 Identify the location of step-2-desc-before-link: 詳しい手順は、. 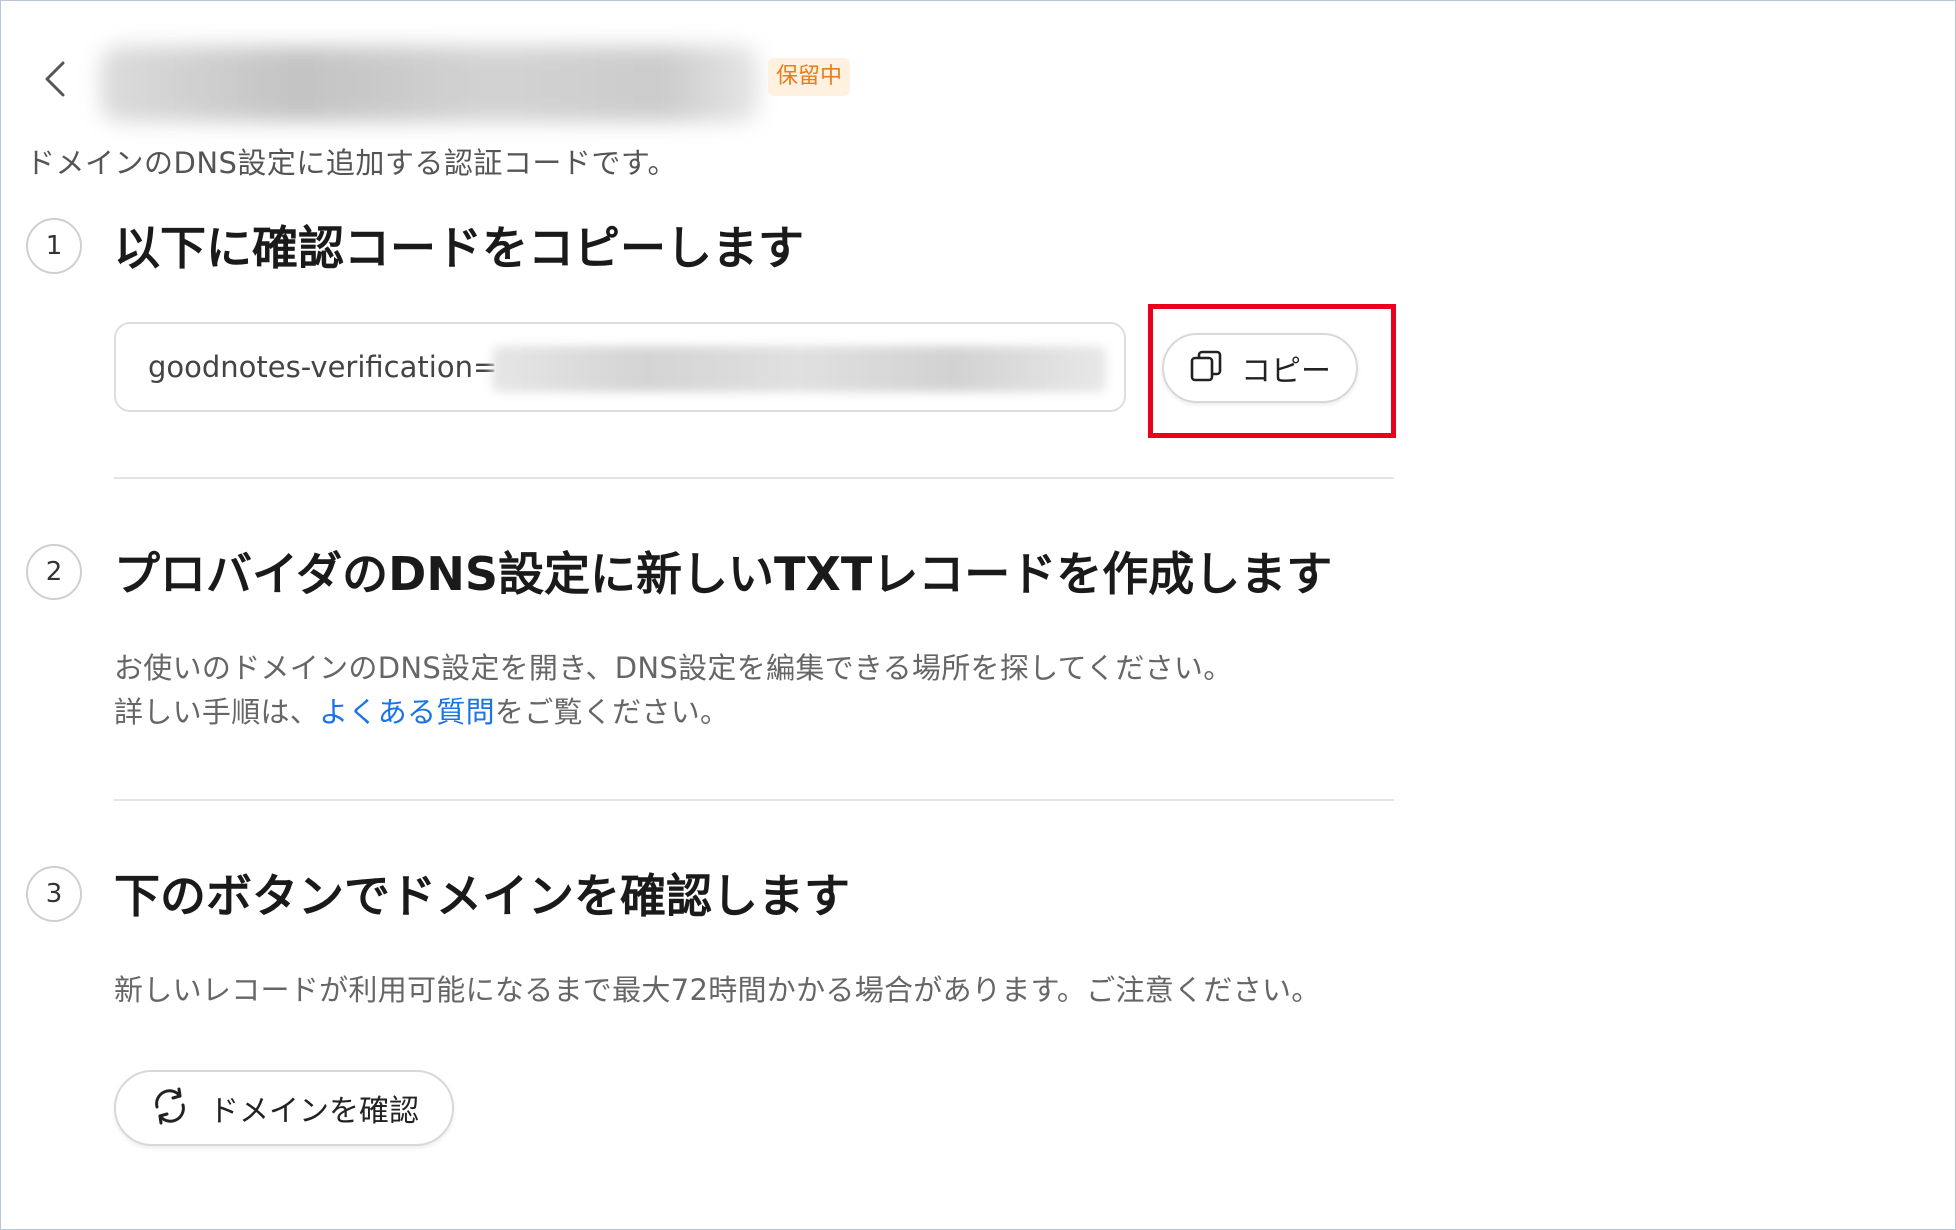
(217, 712).